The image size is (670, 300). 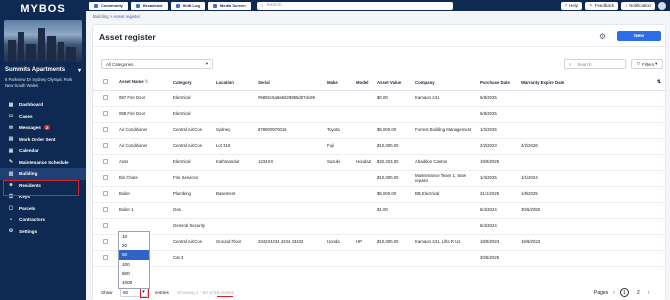 I want to click on table-row: 088 Fire Door Electrical 6/8/2025, so click(x=380, y=114).